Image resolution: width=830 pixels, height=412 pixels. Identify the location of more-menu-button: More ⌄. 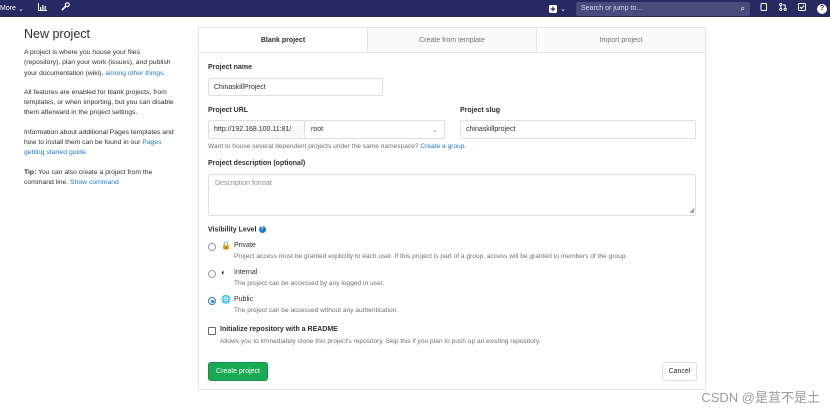
(12, 9).